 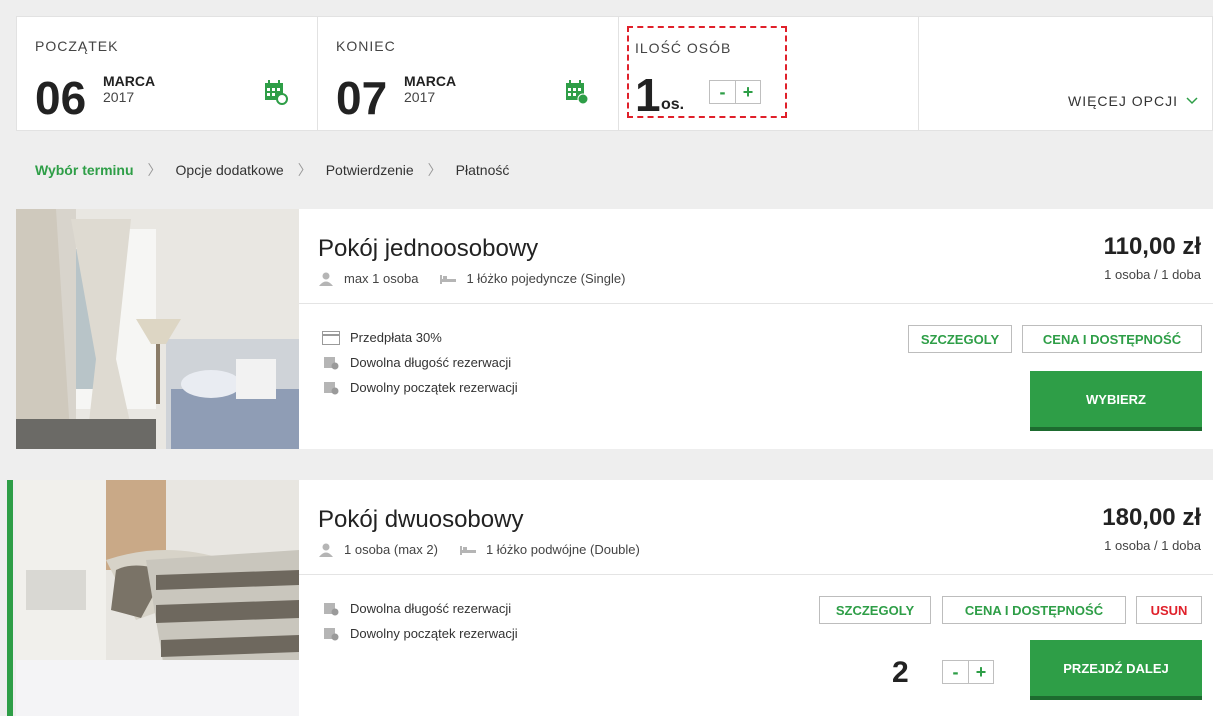 What do you see at coordinates (421, 519) in the screenshot?
I see `room-title: Pokój dwuosobowy` at bounding box center [421, 519].